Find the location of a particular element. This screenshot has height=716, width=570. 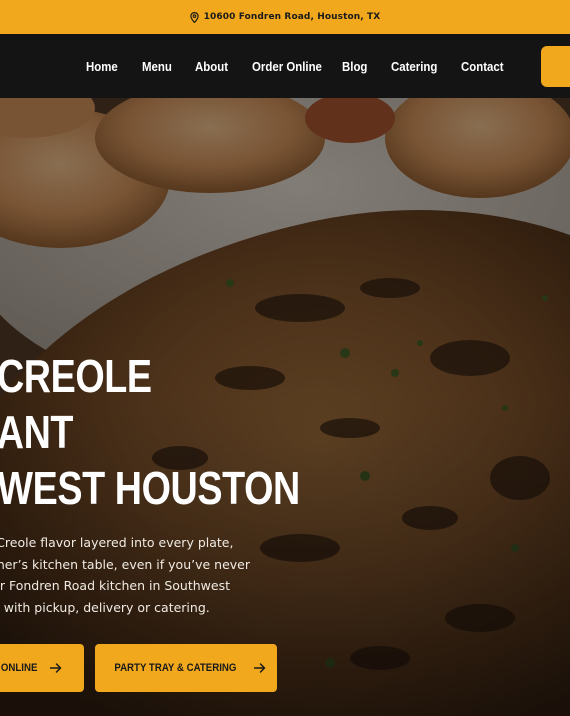

order-online-button-label: R ONLINE is located at coordinates (19, 668).